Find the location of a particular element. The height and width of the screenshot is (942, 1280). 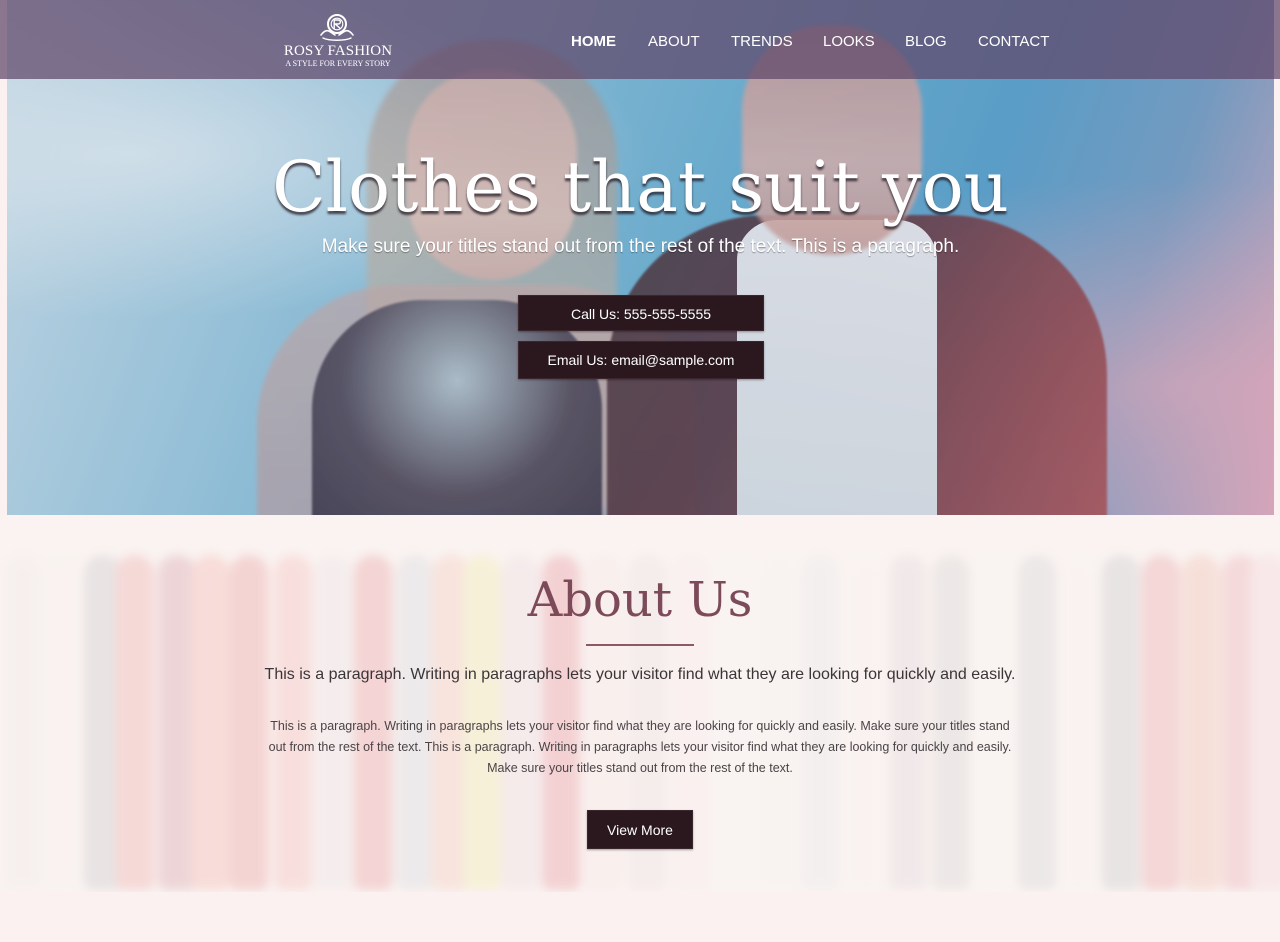

call-us-button: Call Us: 555-555-5555 is located at coordinates (641, 313).